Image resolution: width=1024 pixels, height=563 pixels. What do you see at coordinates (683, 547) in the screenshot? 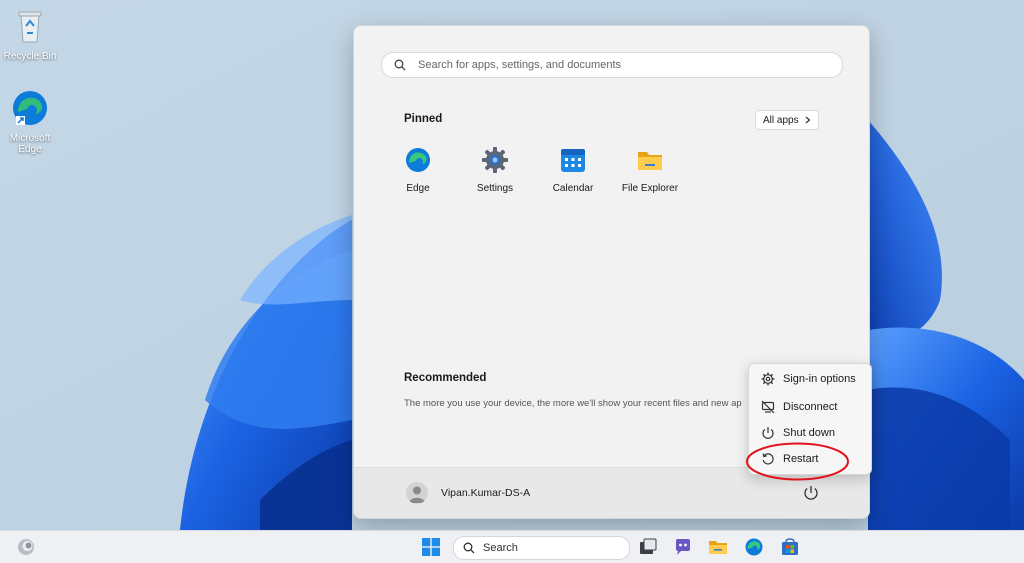
I see `teams-chat-icon` at bounding box center [683, 547].